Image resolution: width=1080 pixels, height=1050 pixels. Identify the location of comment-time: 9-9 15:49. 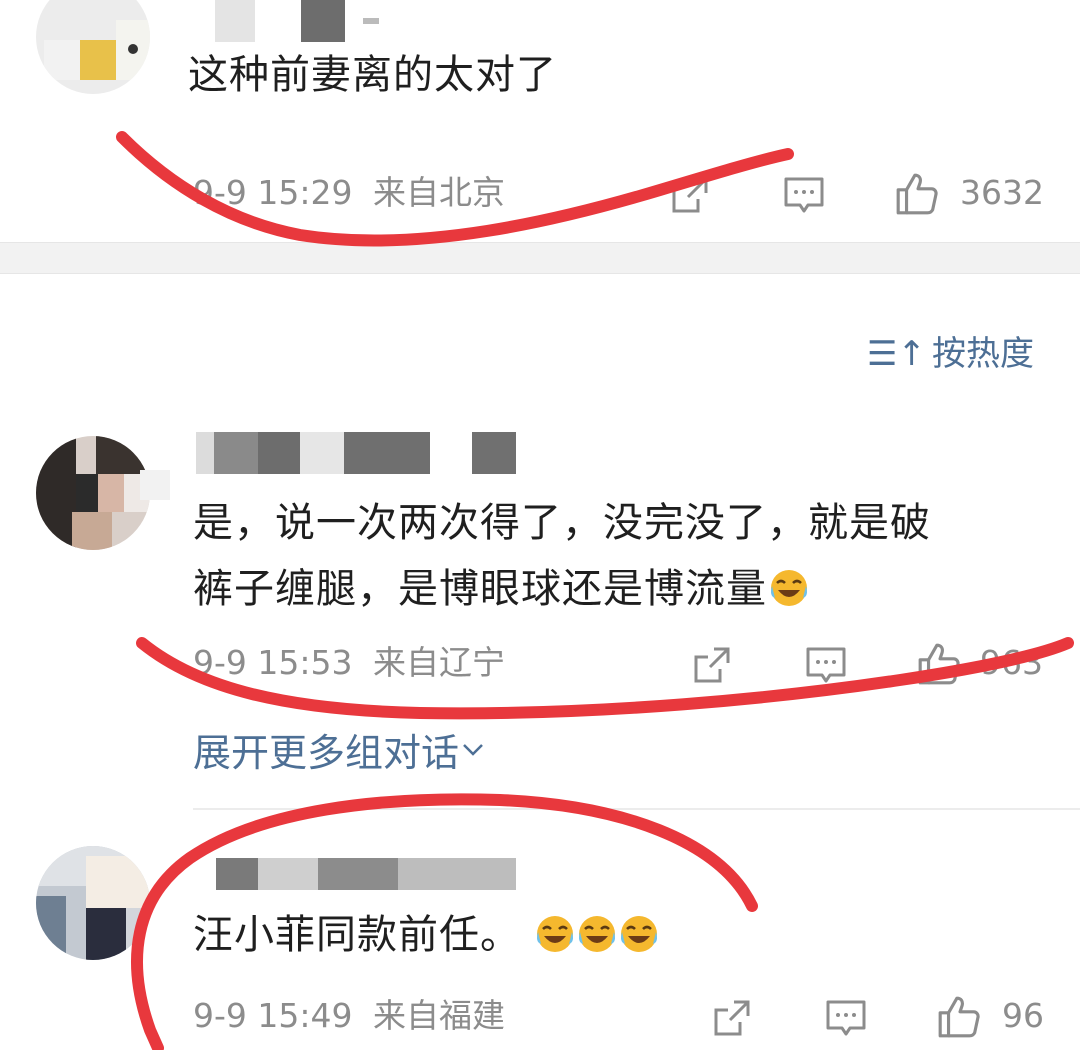
(273, 1015).